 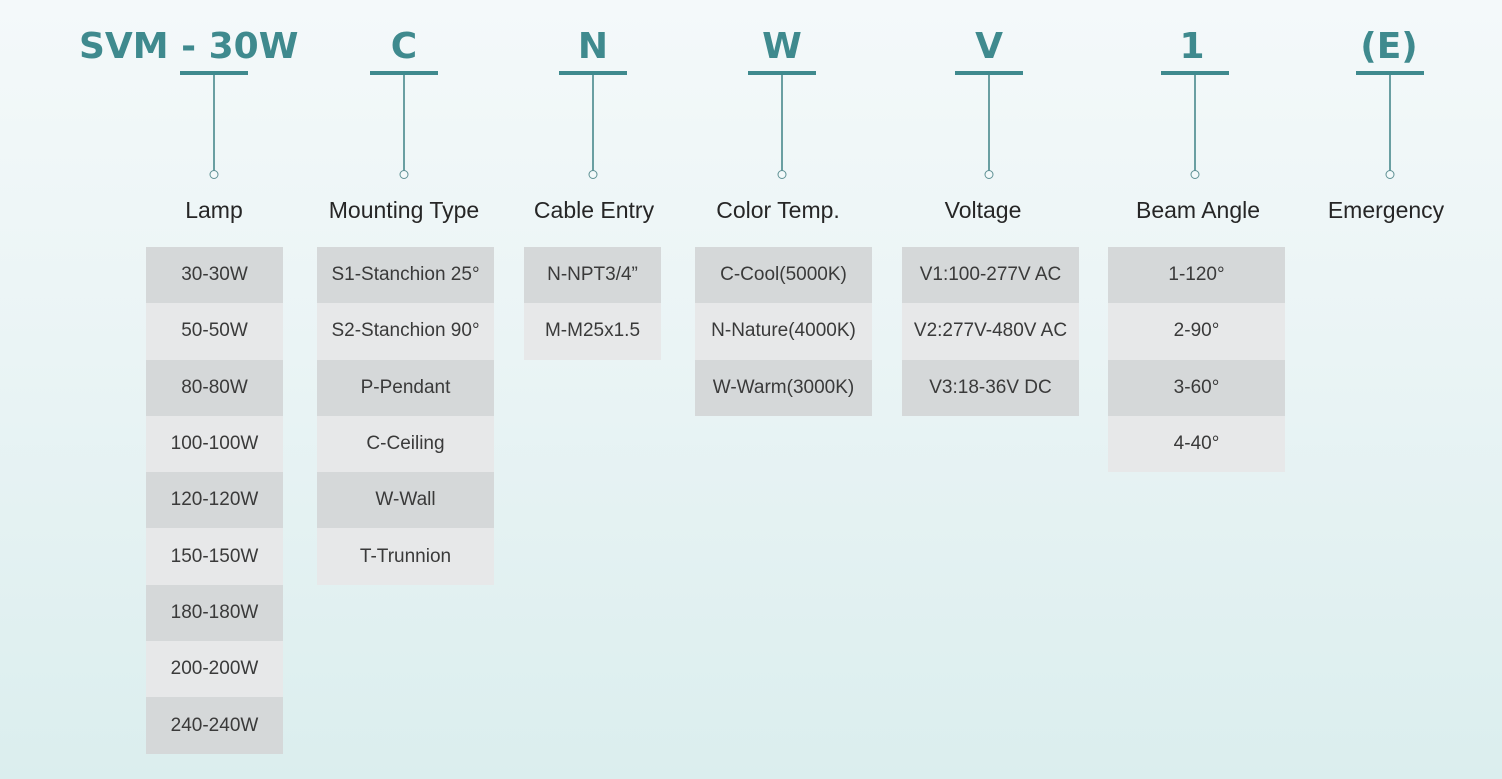 What do you see at coordinates (214, 613) in the screenshot?
I see `option-cell: 180-180W` at bounding box center [214, 613].